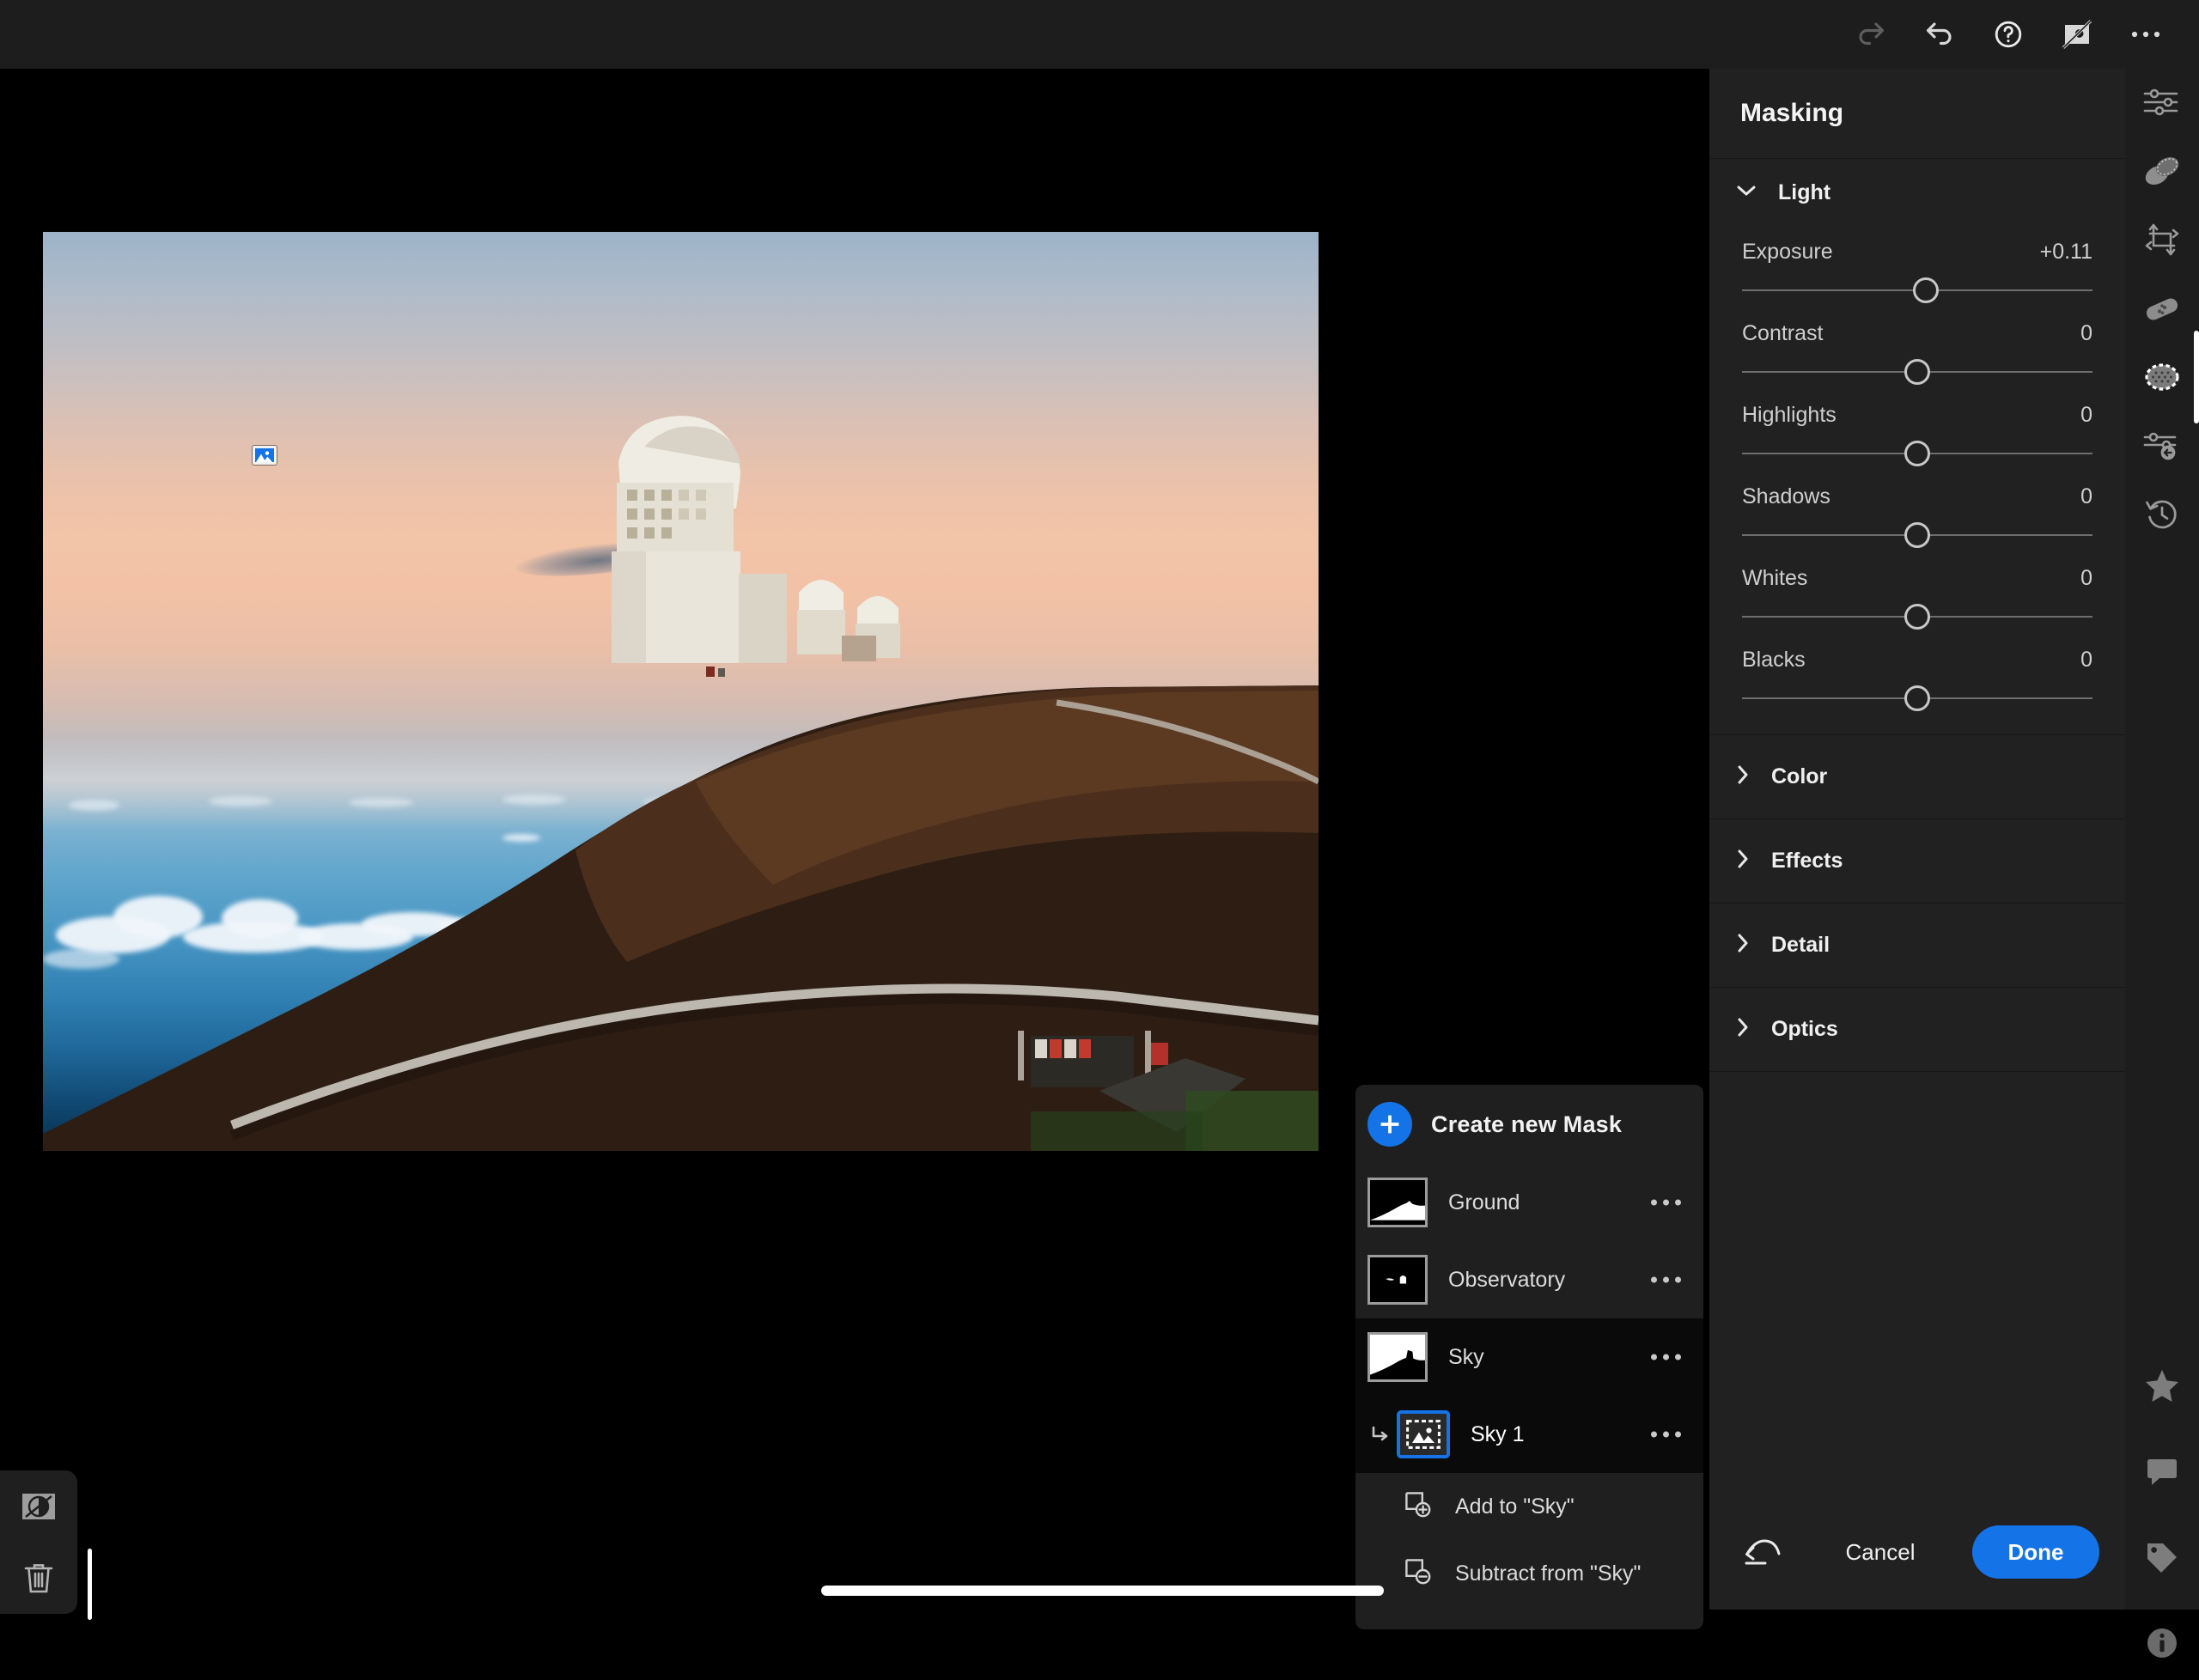 The image size is (2199, 1680). I want to click on section-color-label: Color, so click(1799, 776).